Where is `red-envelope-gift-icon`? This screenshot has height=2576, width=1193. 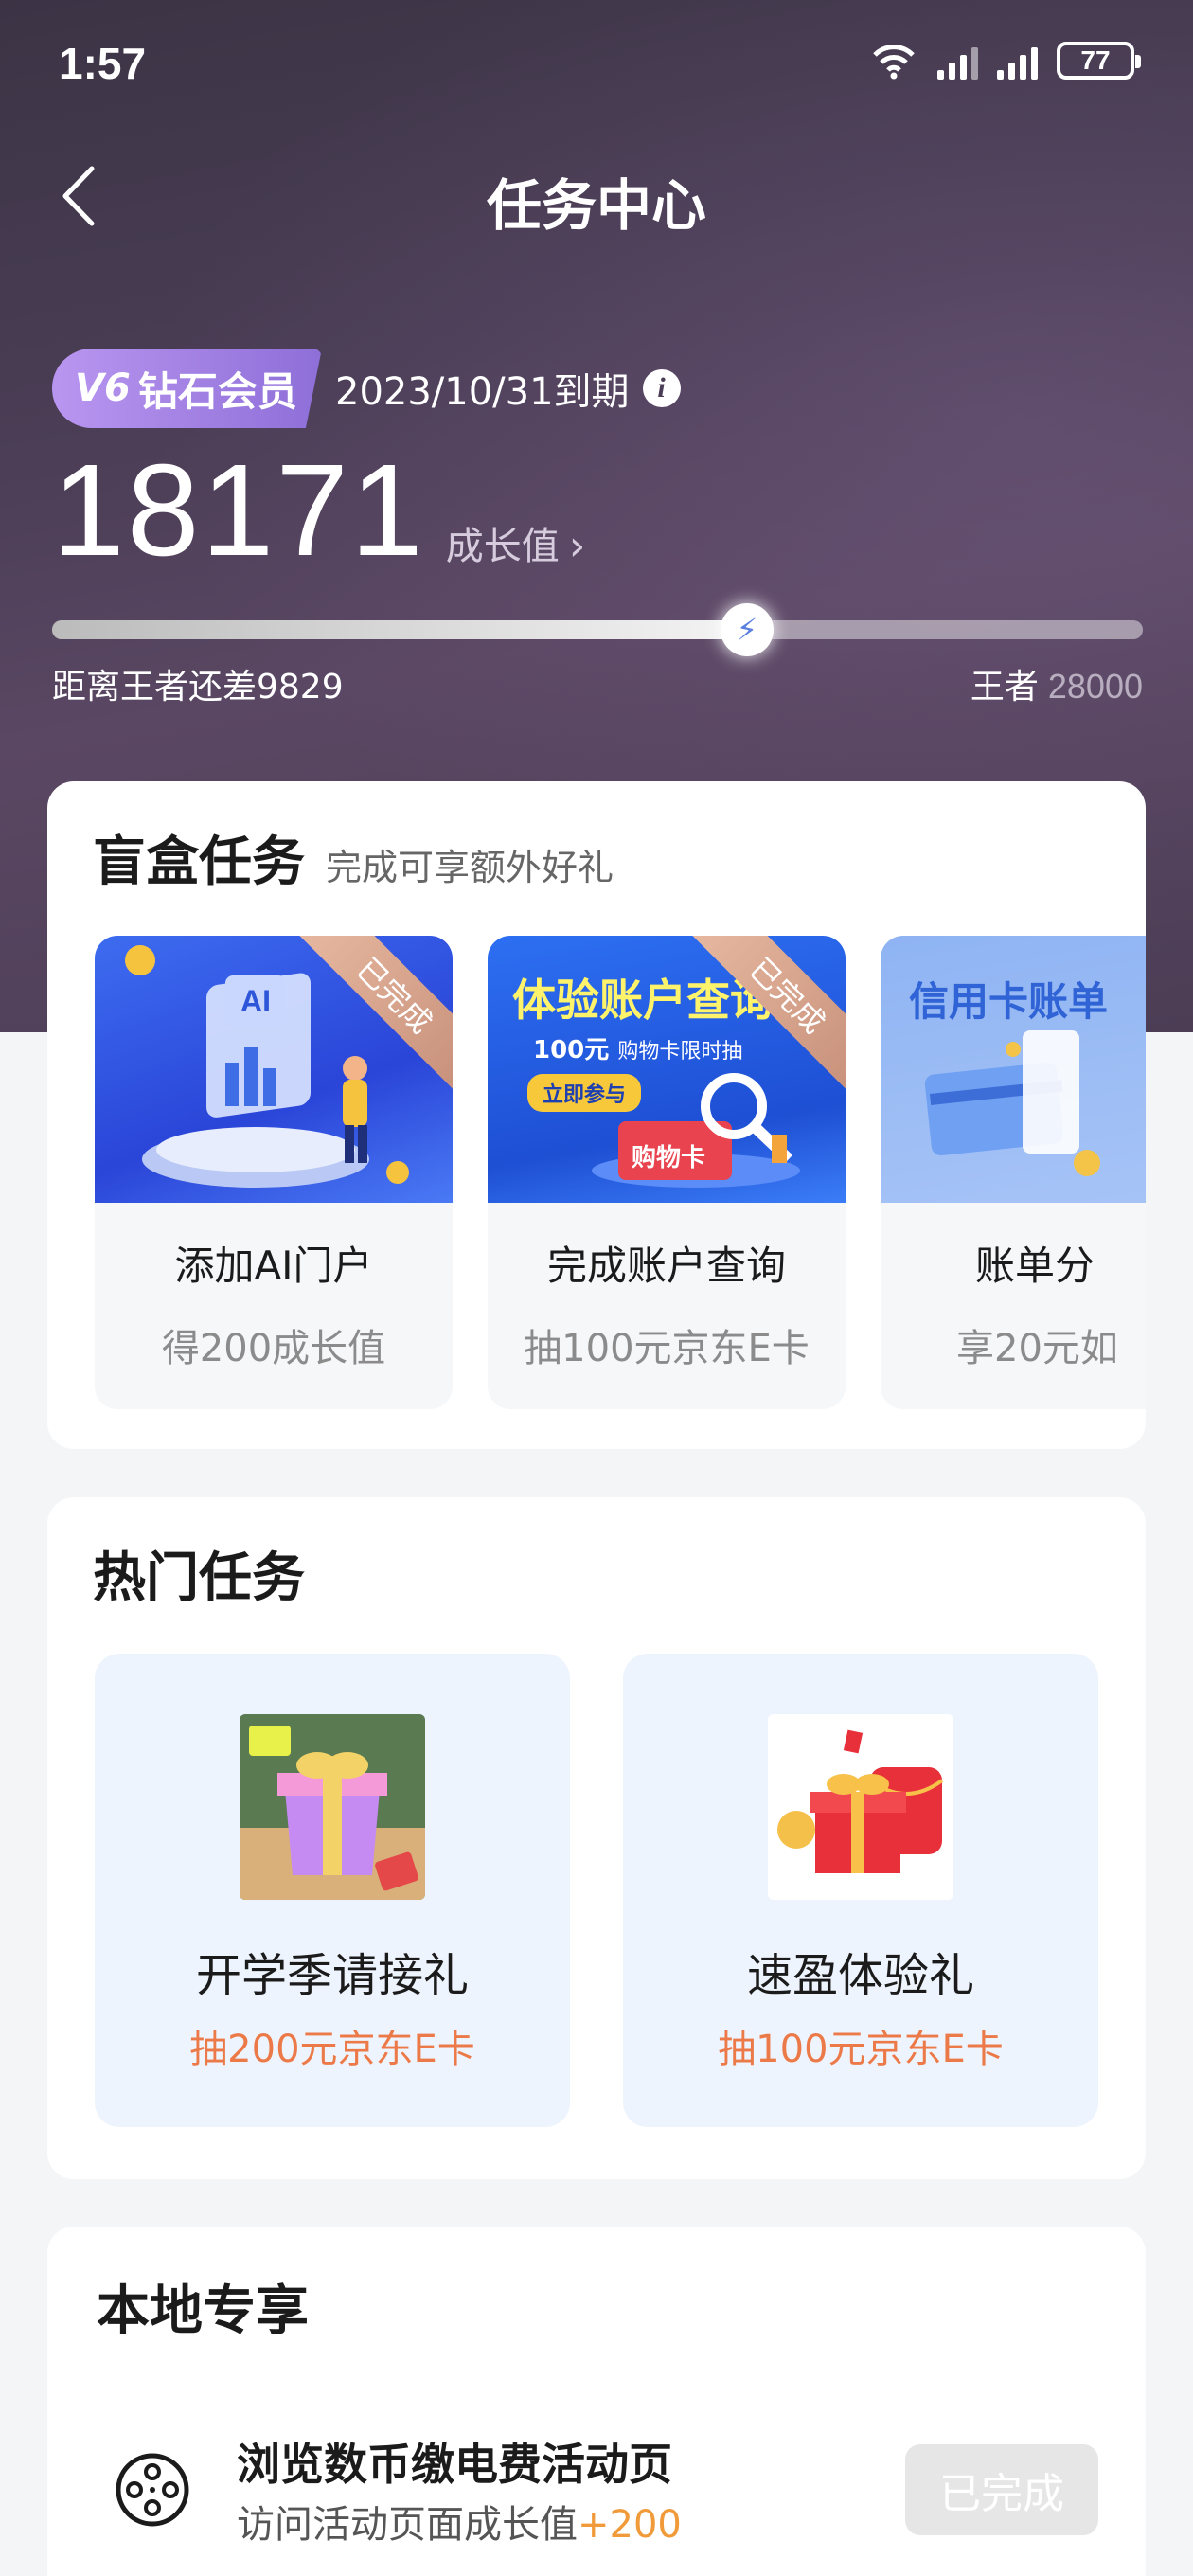
red-envelope-gift-icon is located at coordinates (860, 1807).